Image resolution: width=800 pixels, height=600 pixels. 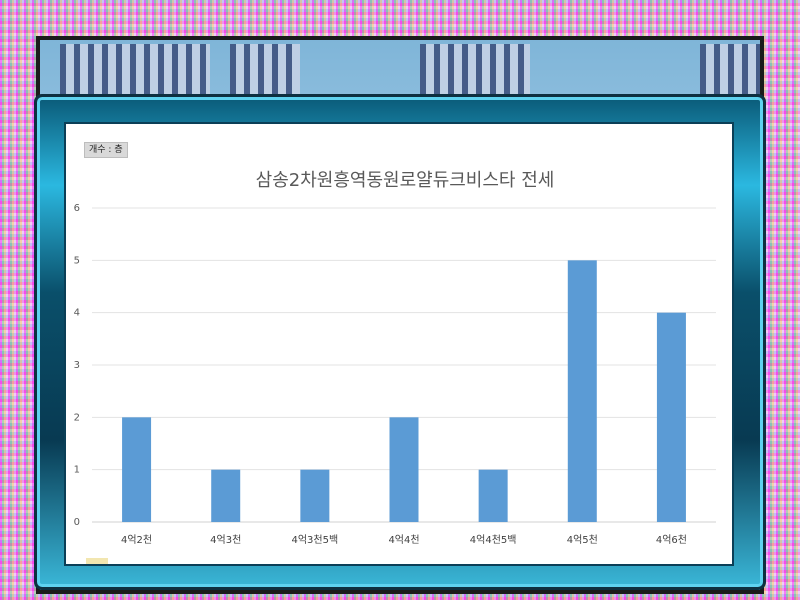 I want to click on y-tick-label: 3, so click(x=77, y=365).